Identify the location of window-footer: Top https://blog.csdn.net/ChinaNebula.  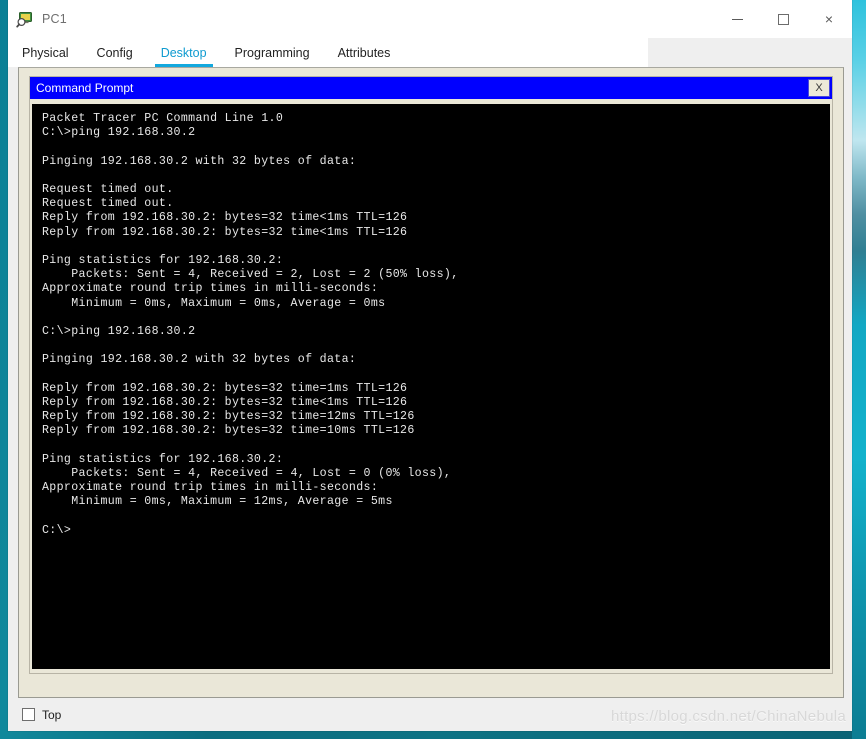
(430, 714).